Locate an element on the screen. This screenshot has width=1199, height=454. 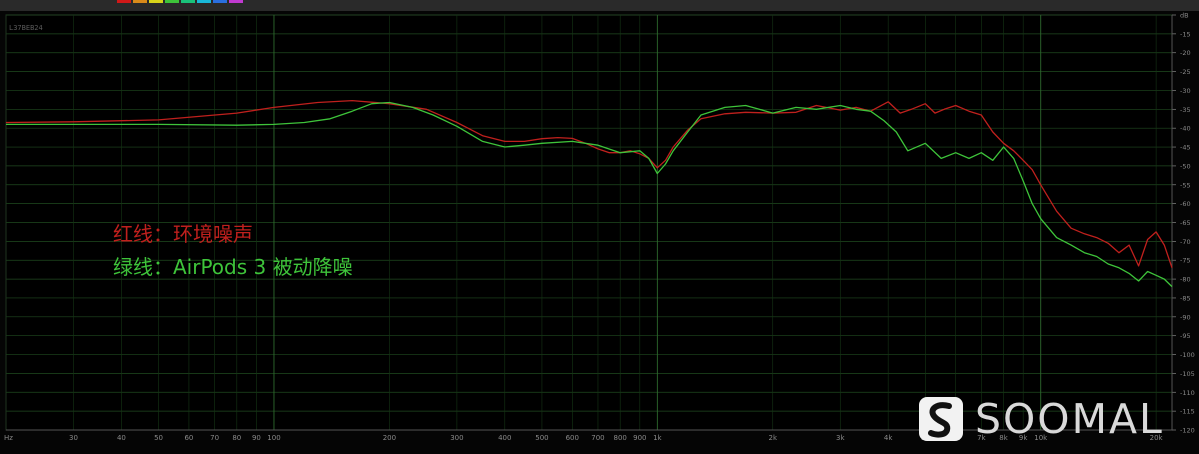
y-tick-label: -50 is located at coordinates (1185, 166).